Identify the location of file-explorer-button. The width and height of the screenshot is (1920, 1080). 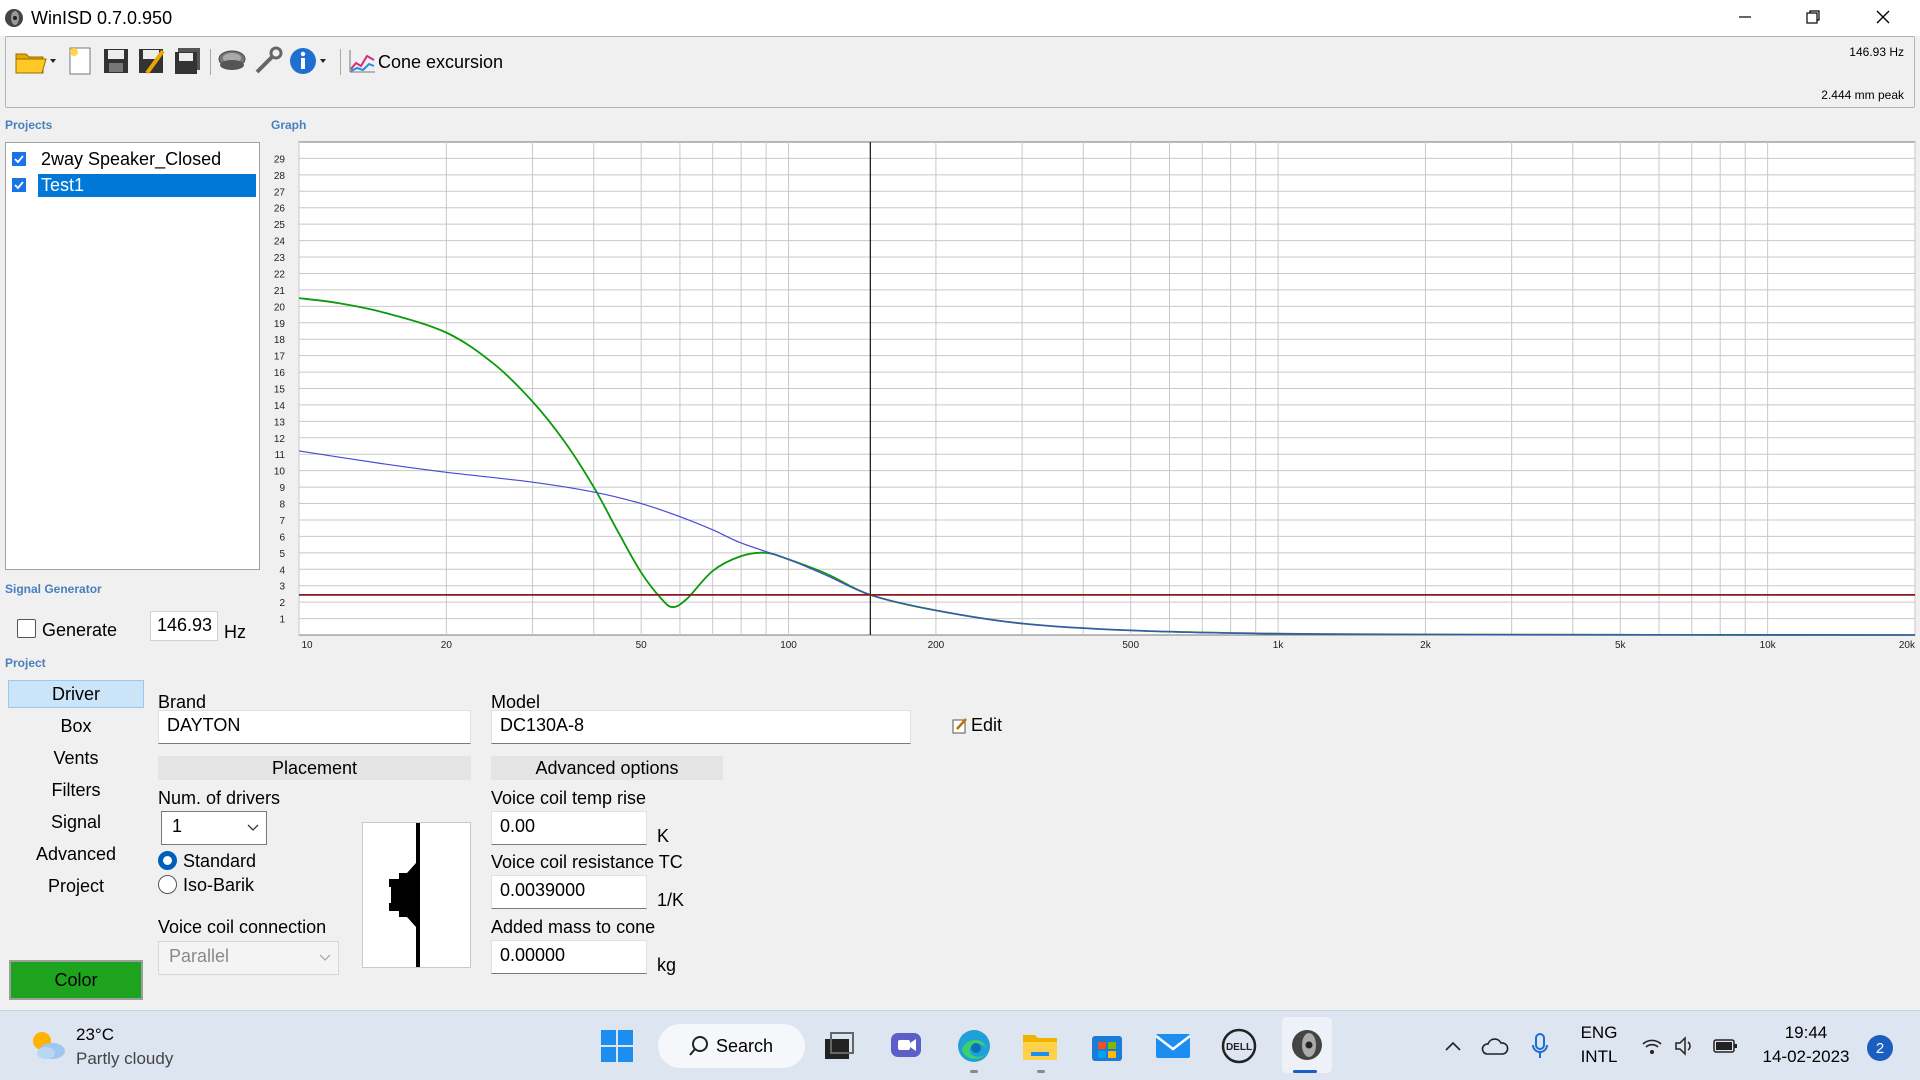
(1040, 1046).